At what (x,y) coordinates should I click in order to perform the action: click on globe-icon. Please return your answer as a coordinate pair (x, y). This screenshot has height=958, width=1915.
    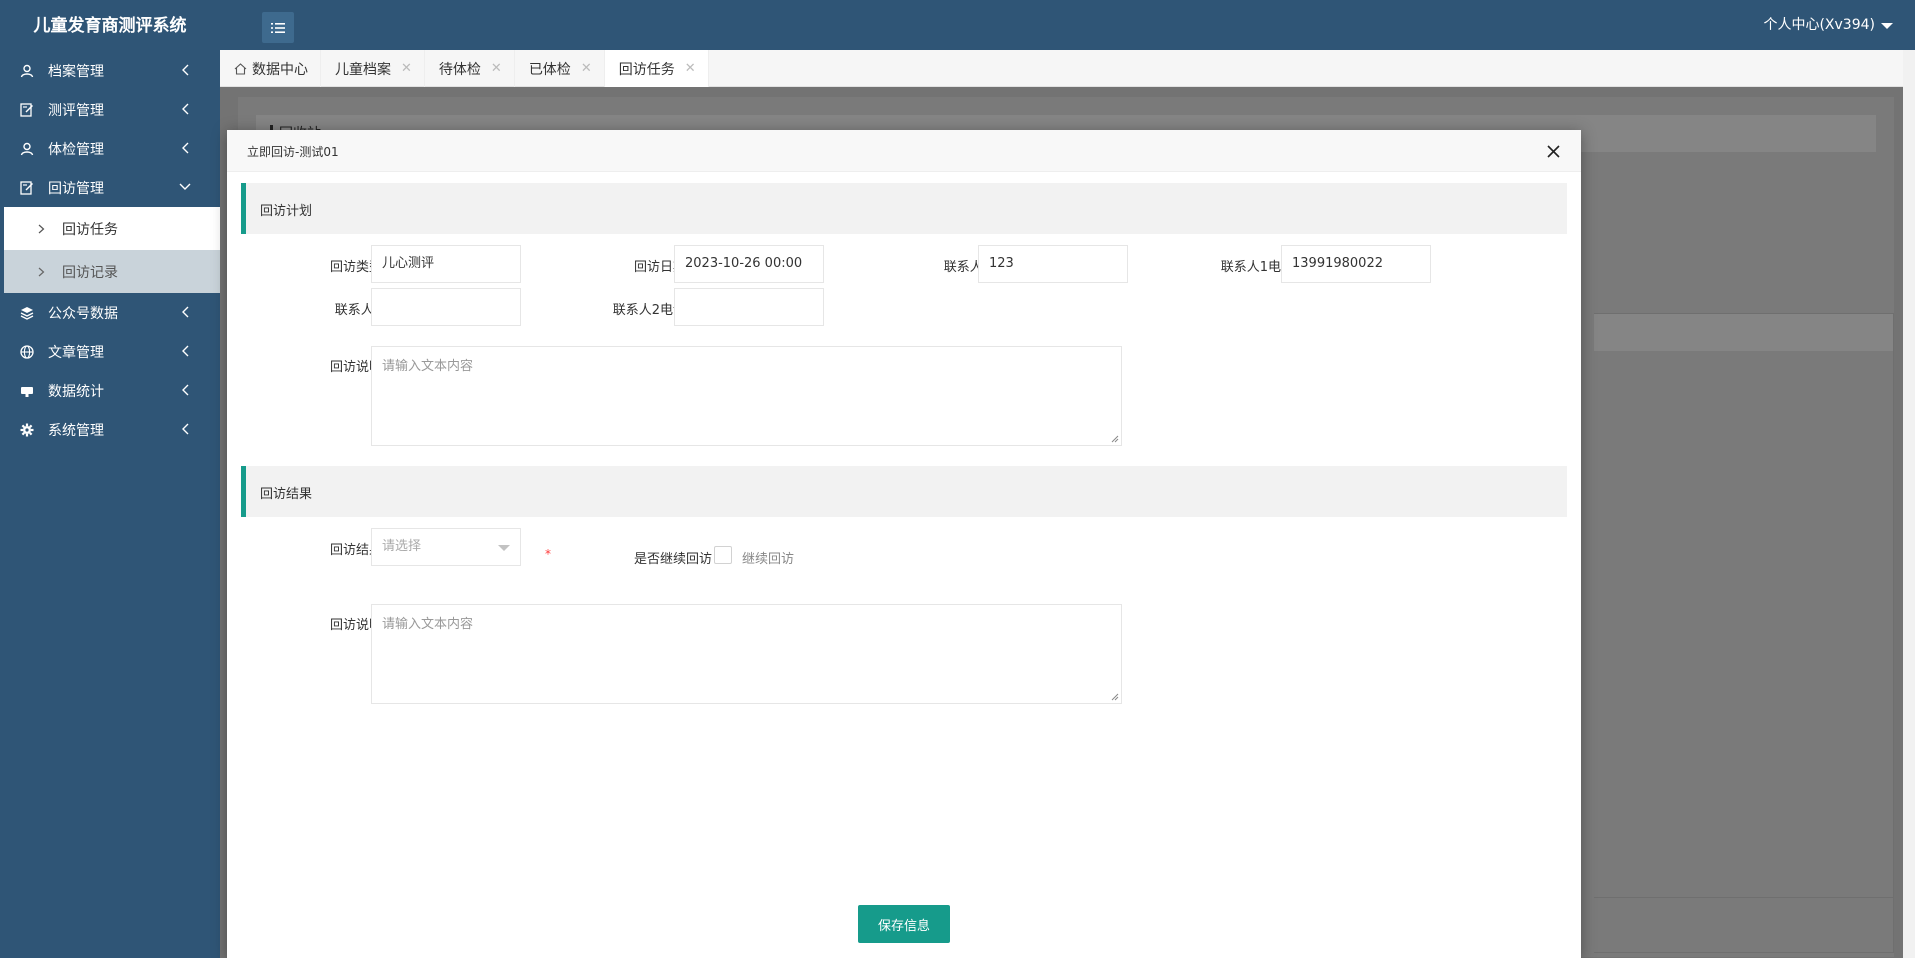
    Looking at the image, I should click on (27, 351).